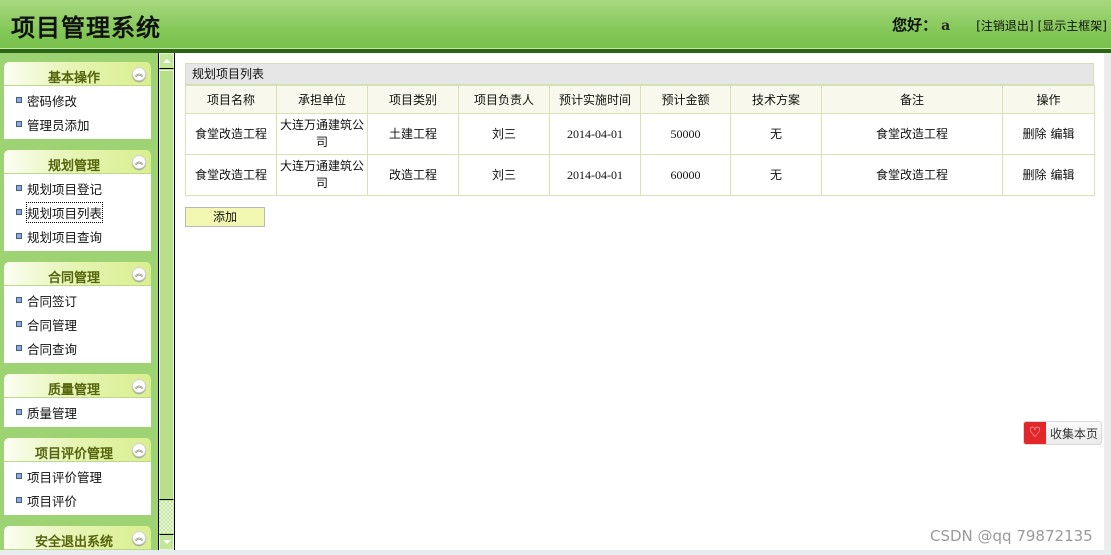 The image size is (1111, 555). I want to click on scroll-down-button, so click(166, 542).